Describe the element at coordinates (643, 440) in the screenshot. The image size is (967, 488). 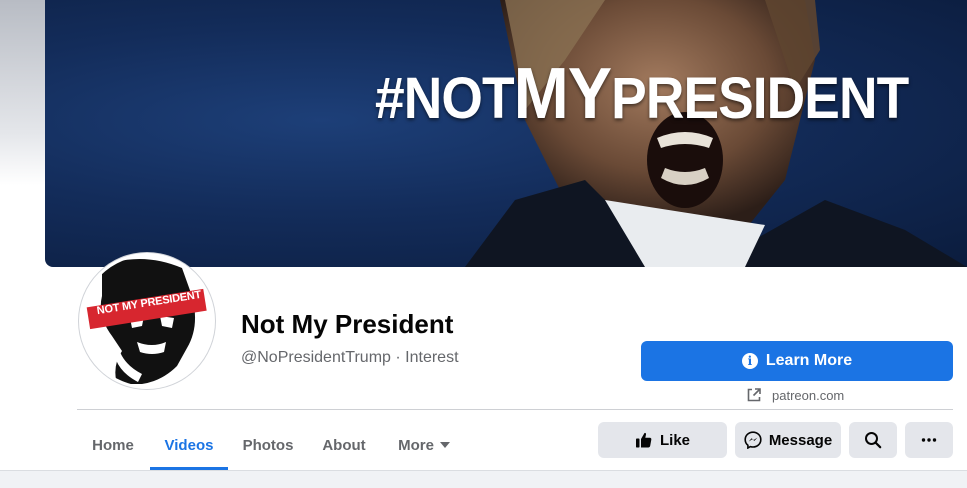
I see `thumbs-up-icon` at that location.